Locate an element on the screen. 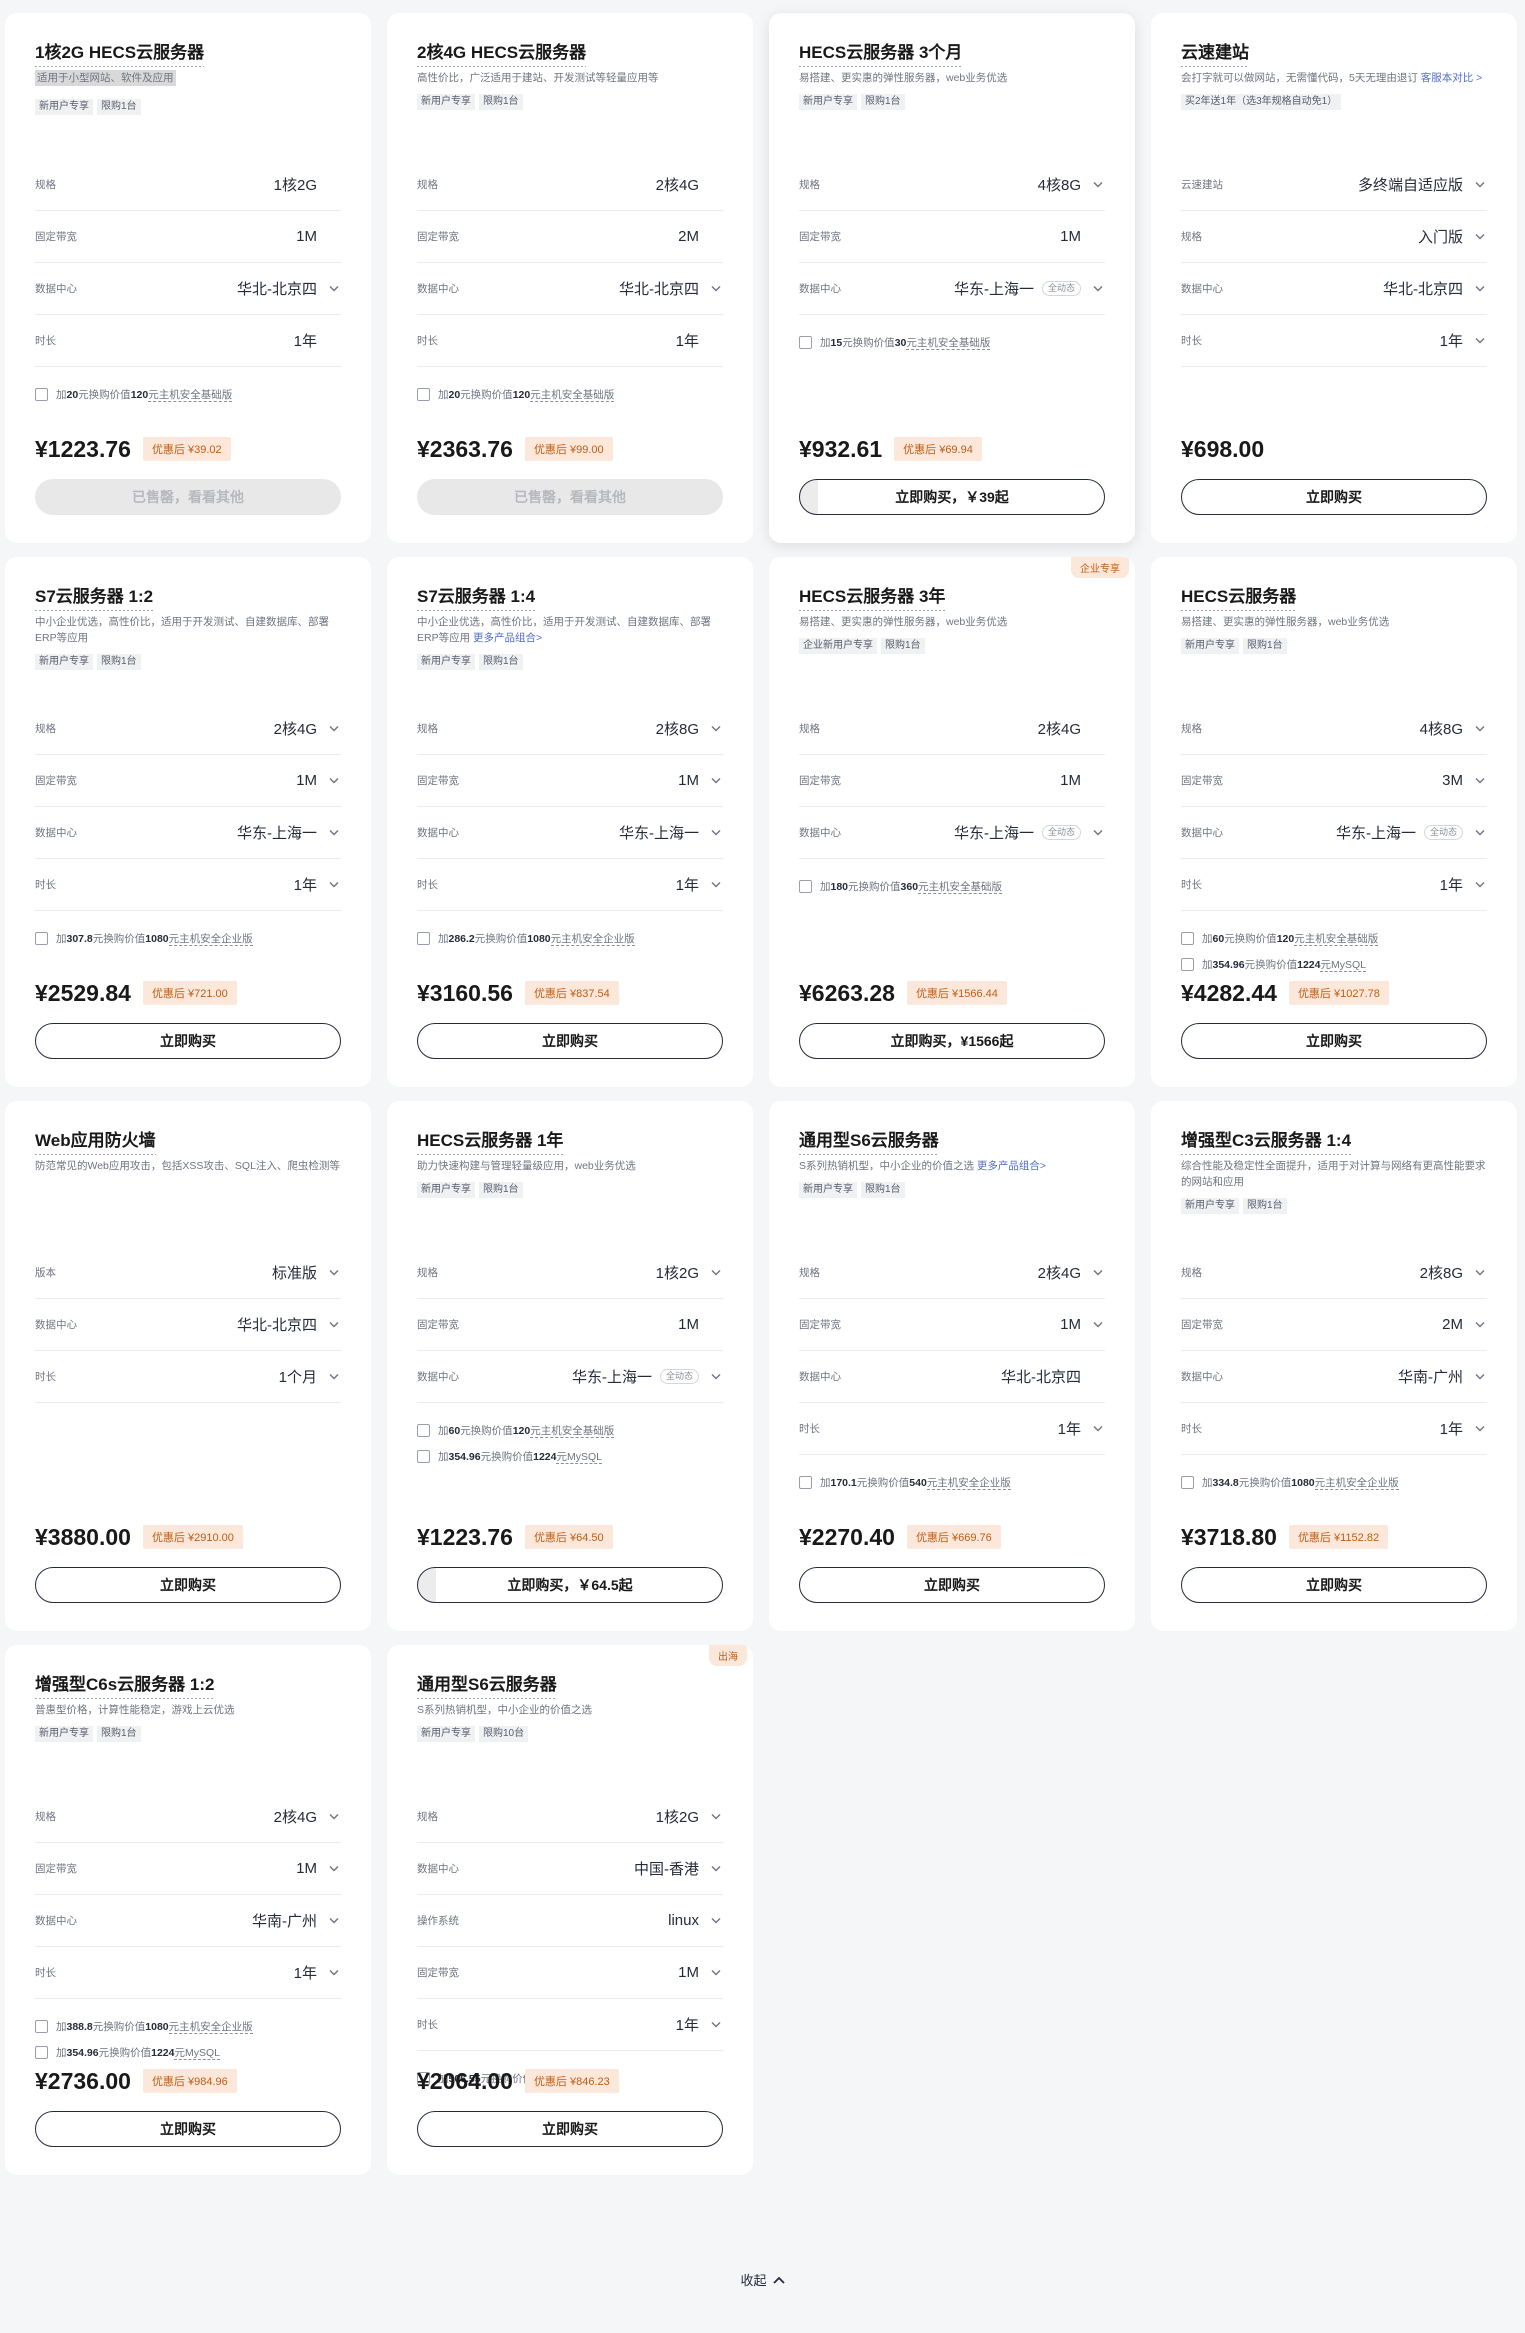 Image resolution: width=1525 pixels, height=2333 pixels. spec-row: 操作系统 linux is located at coordinates (570, 1921).